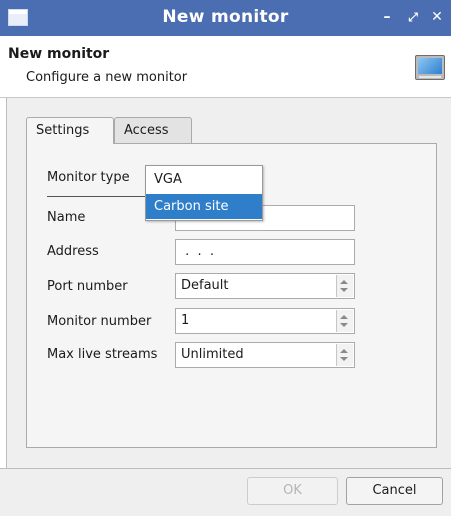 The width and height of the screenshot is (451, 516). What do you see at coordinates (73, 251) in the screenshot?
I see `address-label: Address` at bounding box center [73, 251].